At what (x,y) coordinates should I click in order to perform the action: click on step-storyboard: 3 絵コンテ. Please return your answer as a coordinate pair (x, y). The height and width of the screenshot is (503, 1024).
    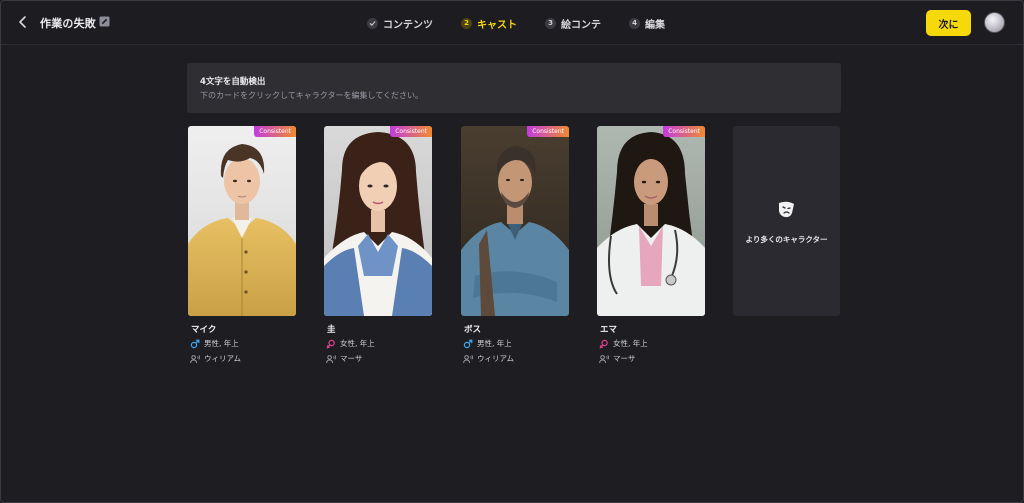
    Looking at the image, I should click on (573, 23).